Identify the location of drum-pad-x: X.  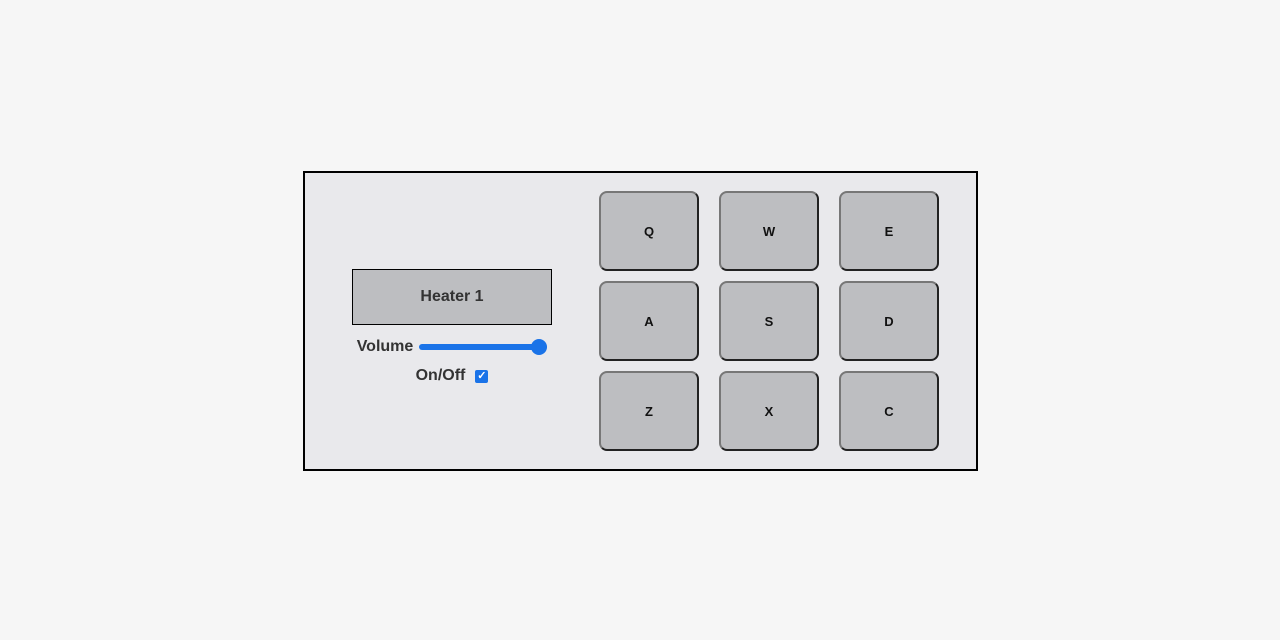
(769, 411).